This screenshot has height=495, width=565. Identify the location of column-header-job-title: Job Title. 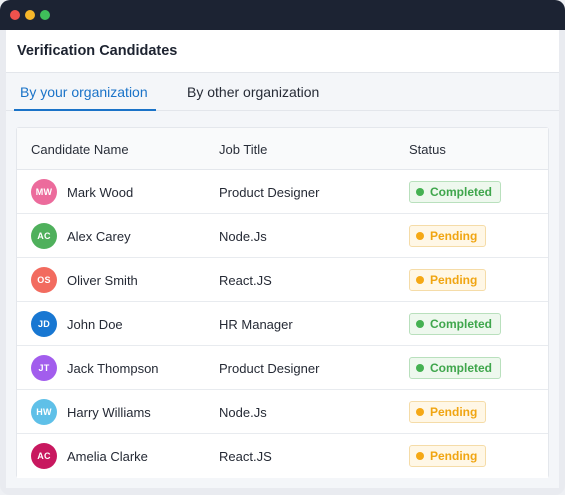
(243, 149).